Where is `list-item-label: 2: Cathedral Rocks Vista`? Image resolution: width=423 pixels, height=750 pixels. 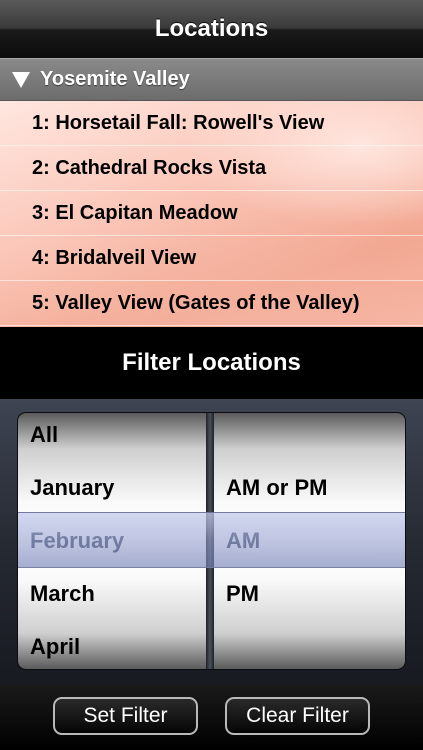
list-item-label: 2: Cathedral Rocks Vista is located at coordinates (149, 168).